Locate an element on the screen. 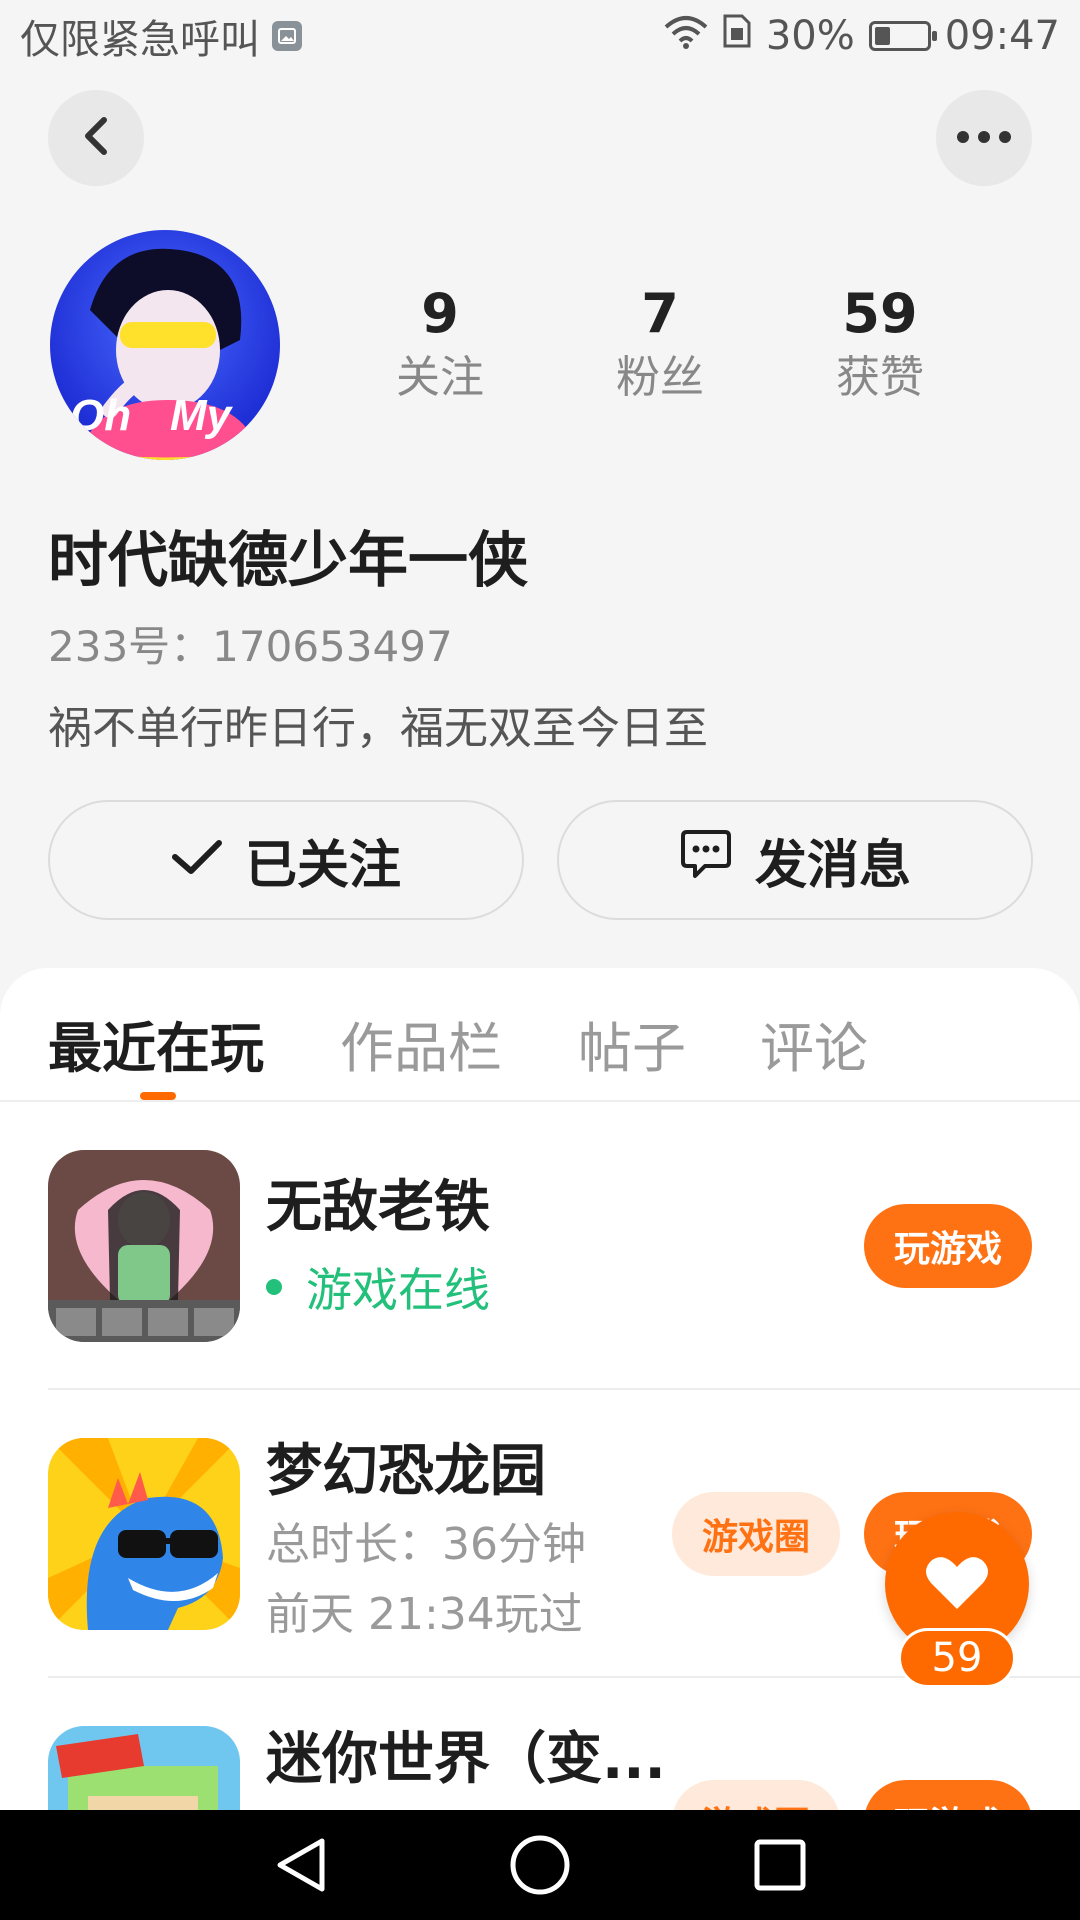  nav-back-button is located at coordinates (300, 1865).